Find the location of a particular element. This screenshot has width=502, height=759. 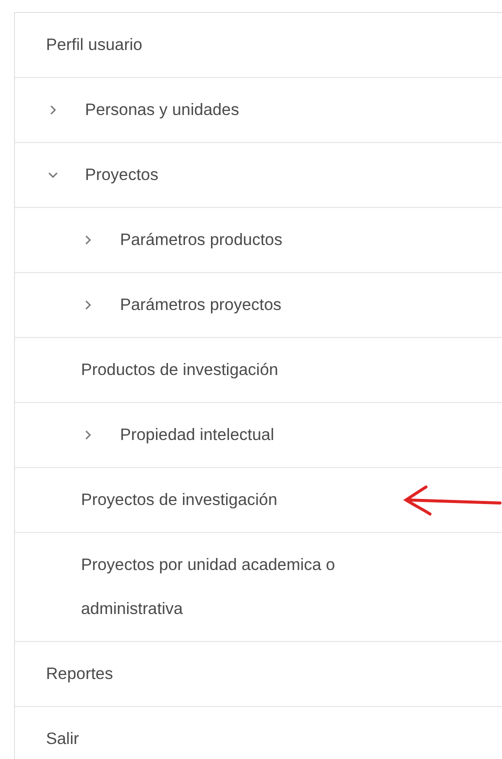

menu-item-label: Parámetros proyectos is located at coordinates (201, 305).